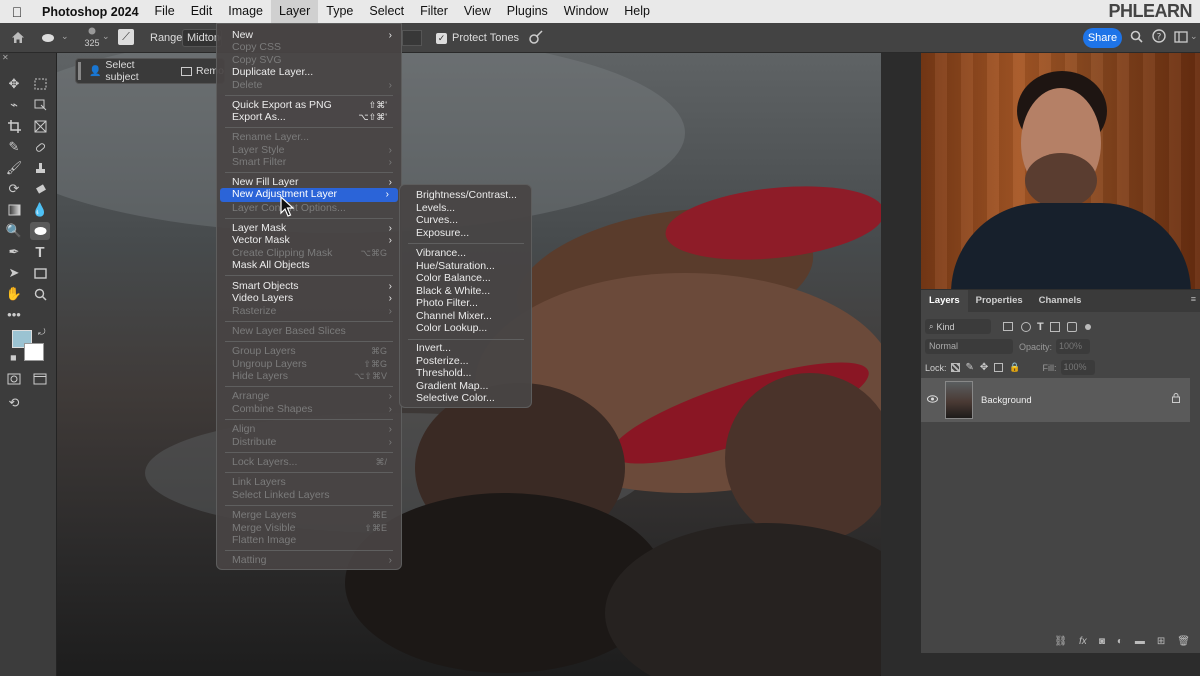 The image size is (1200, 676). Describe the element at coordinates (13, 357) in the screenshot. I see `default-colors-icon: ◼` at that location.